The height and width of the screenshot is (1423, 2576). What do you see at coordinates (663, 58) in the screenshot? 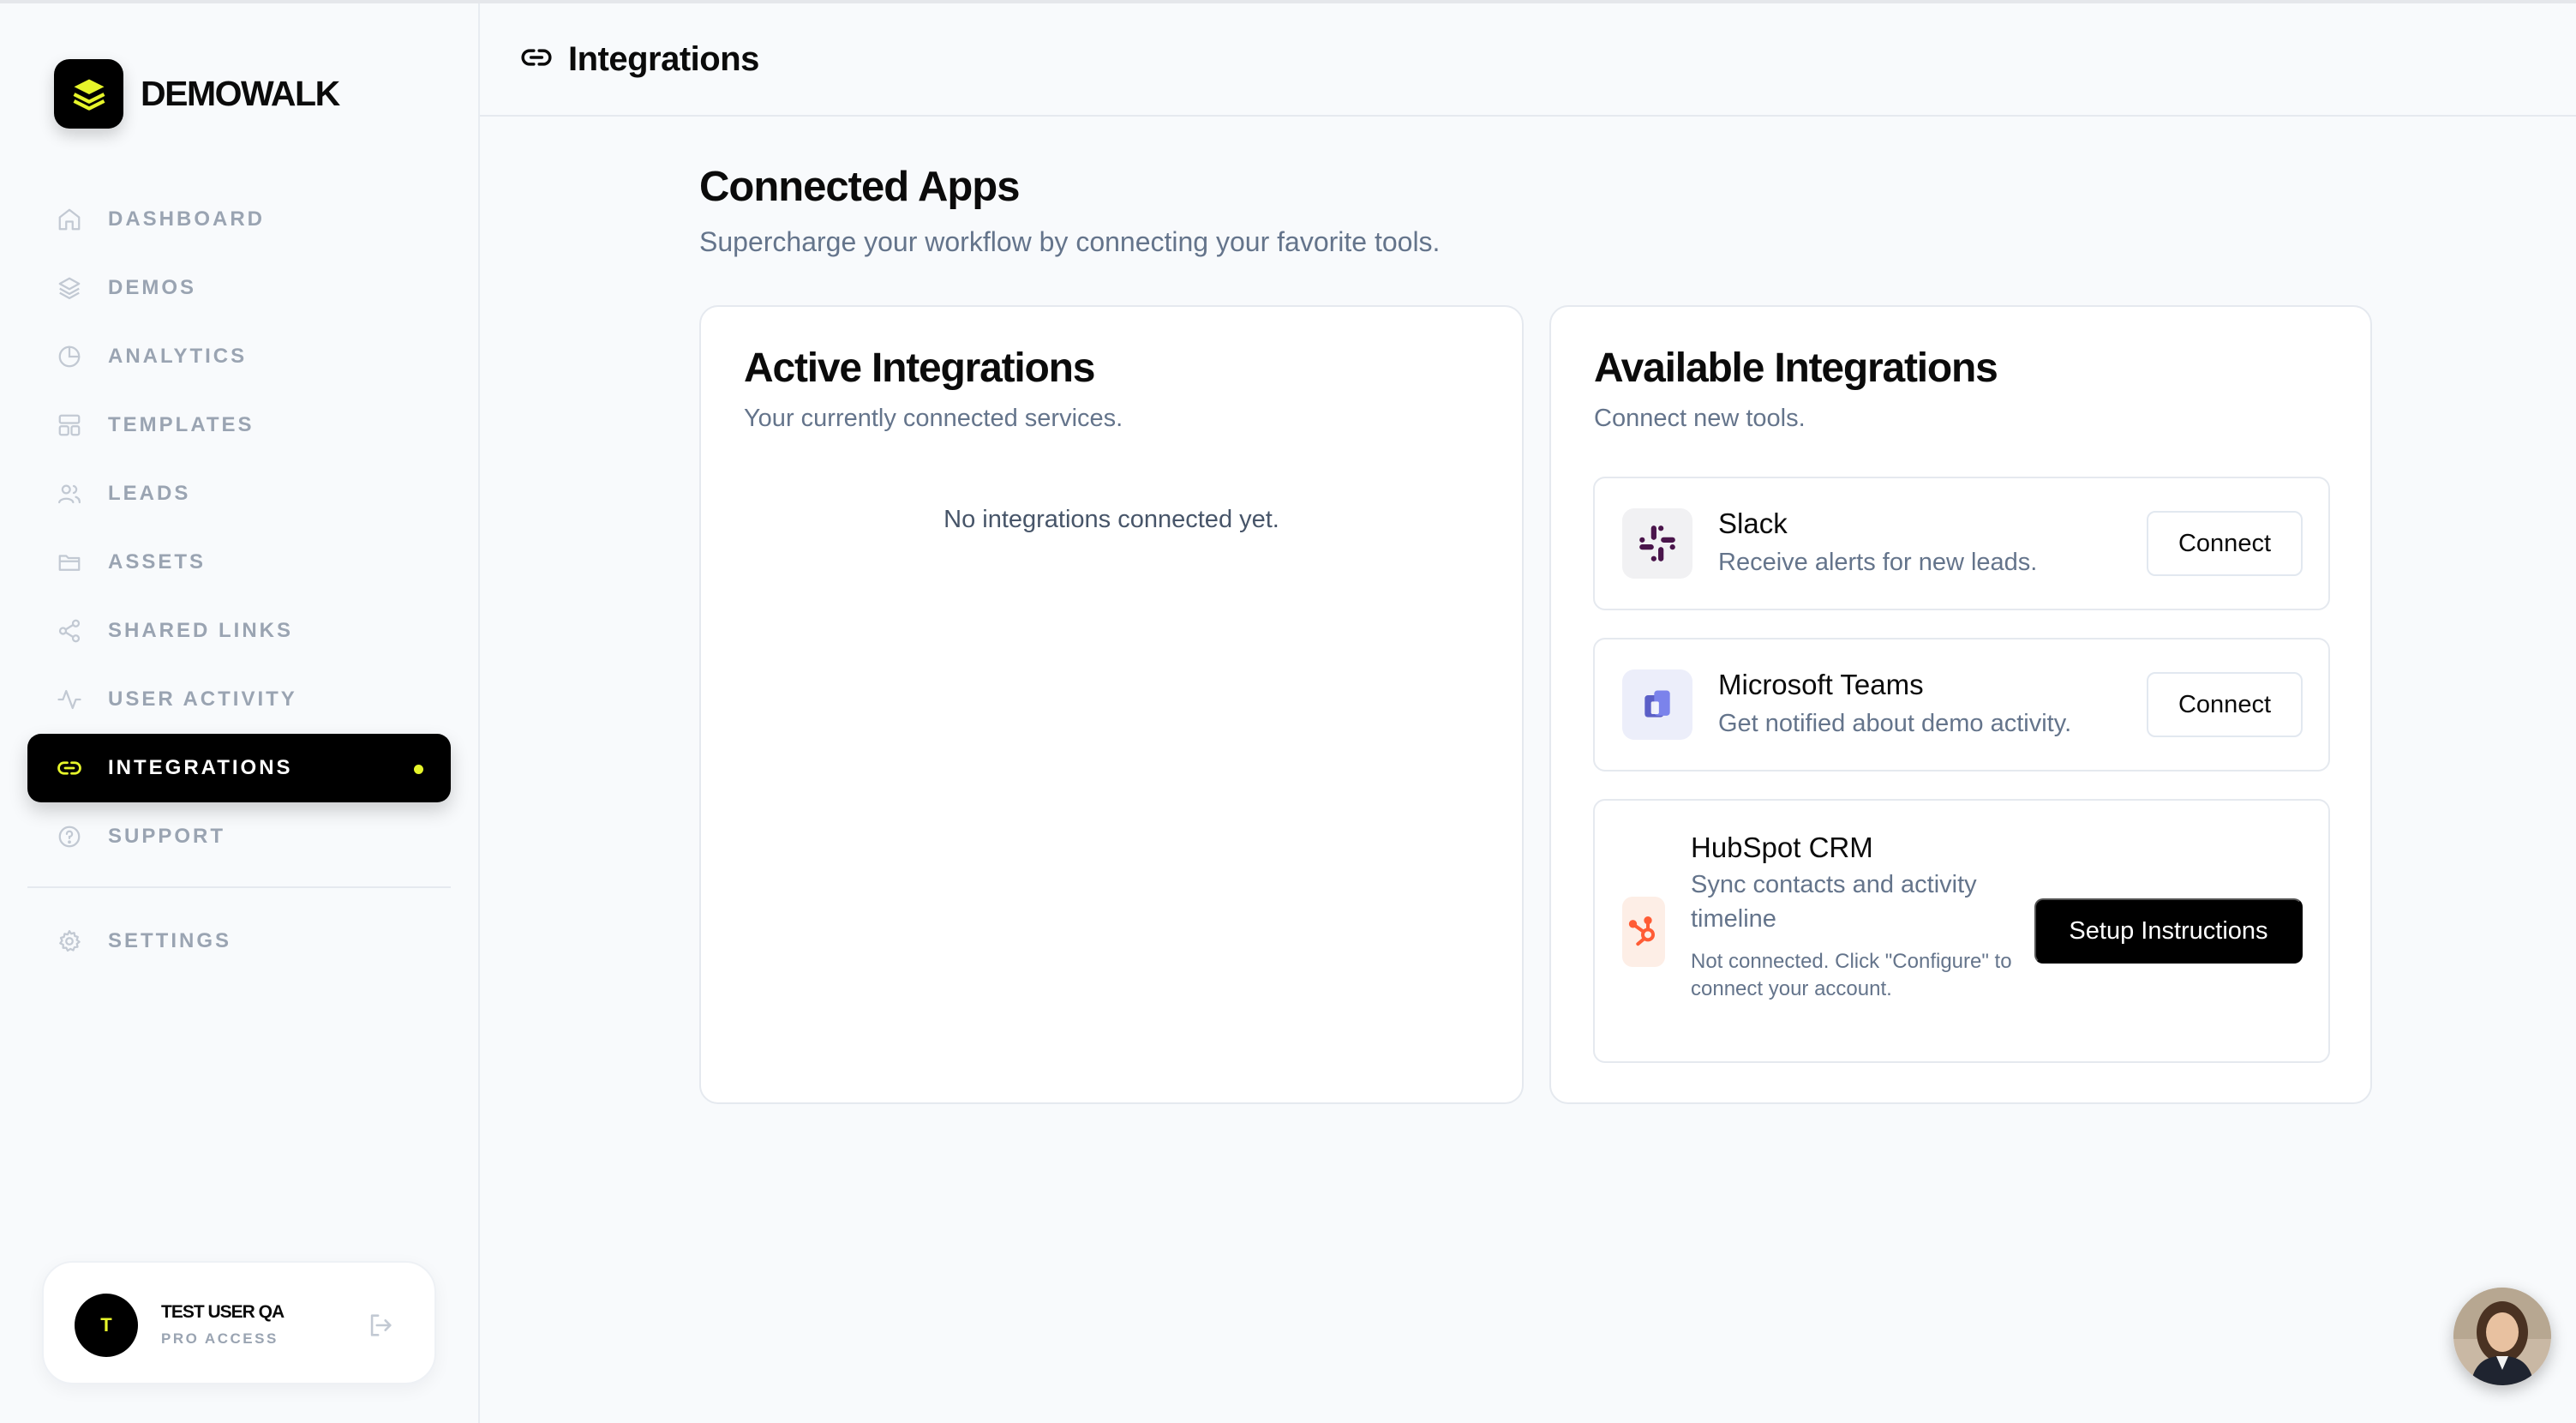
I see `page-title: Integrations` at bounding box center [663, 58].